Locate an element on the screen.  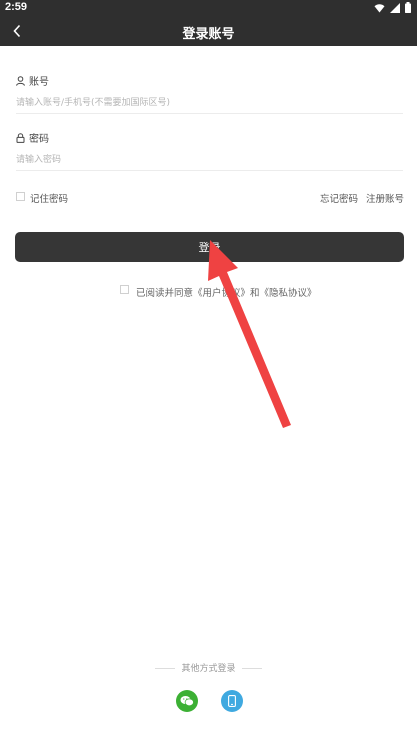
phone-icon is located at coordinates (232, 701).